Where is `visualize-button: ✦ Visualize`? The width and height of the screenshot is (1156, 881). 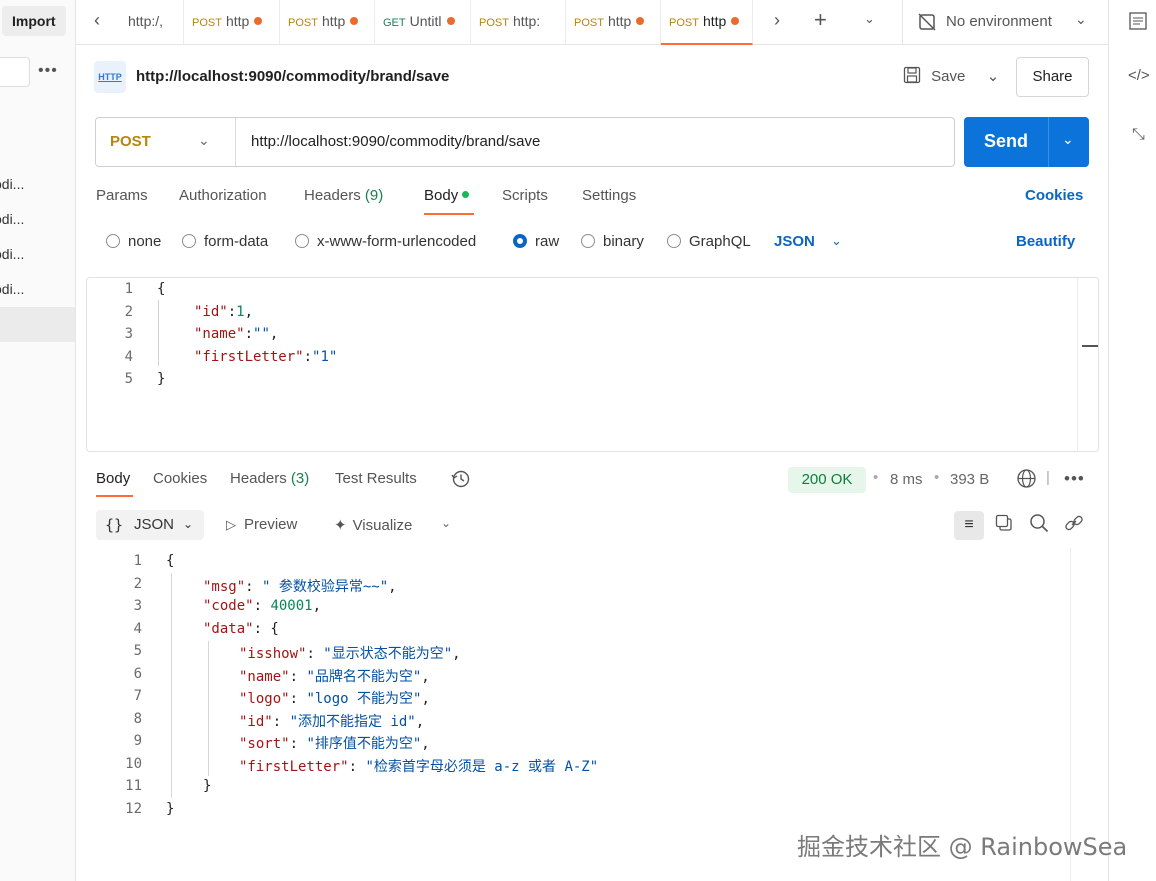 visualize-button: ✦ Visualize is located at coordinates (373, 525).